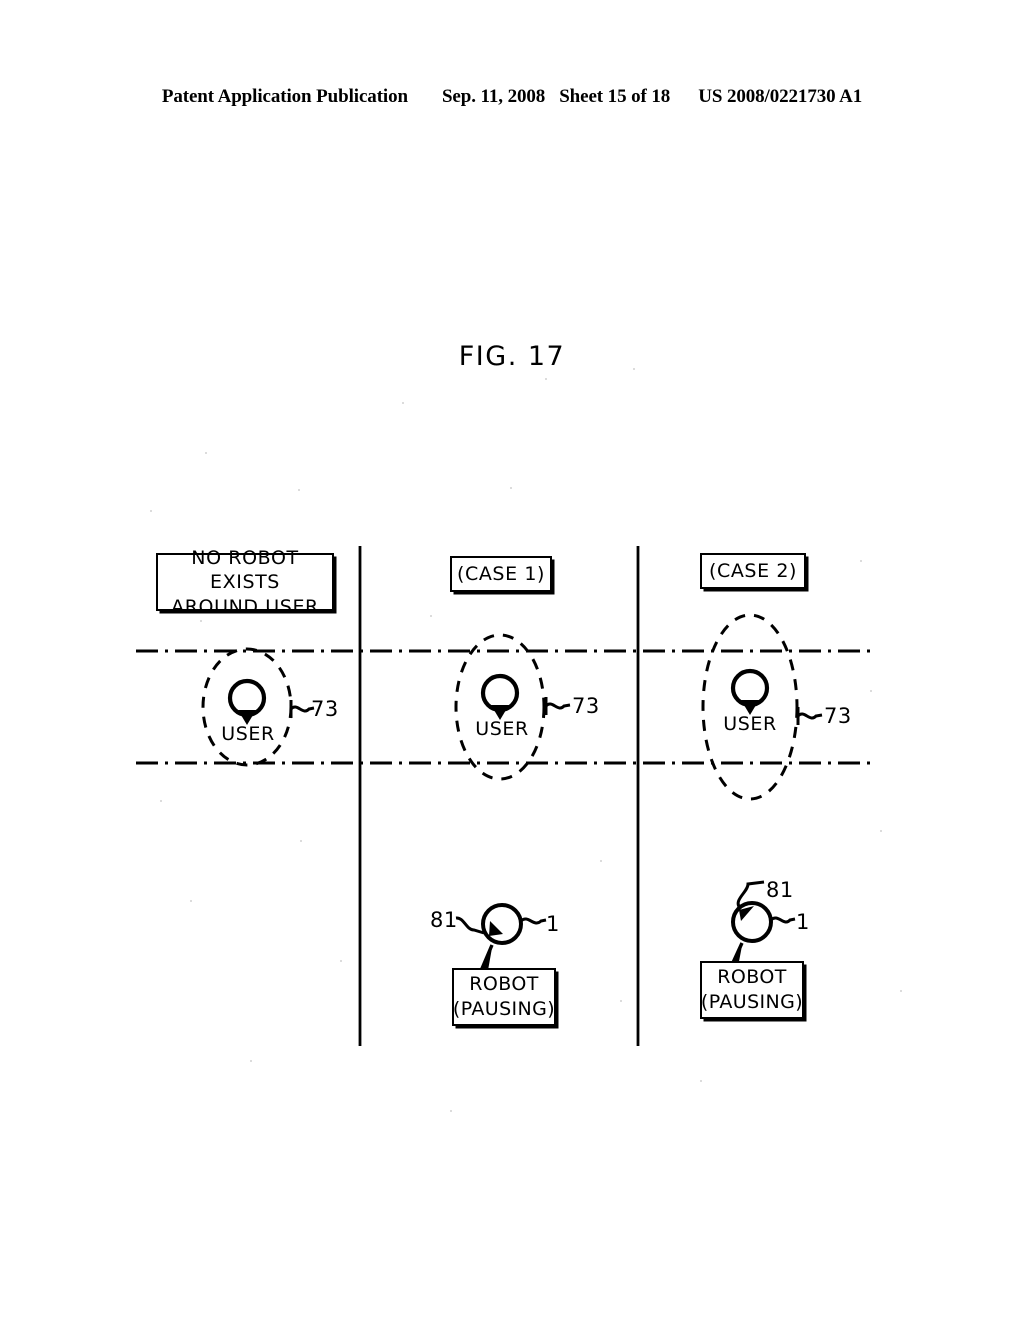 The width and height of the screenshot is (1024, 1320). Describe the element at coordinates (586, 706) in the screenshot. I see `reference-numeral-73-col-1: 73` at that location.